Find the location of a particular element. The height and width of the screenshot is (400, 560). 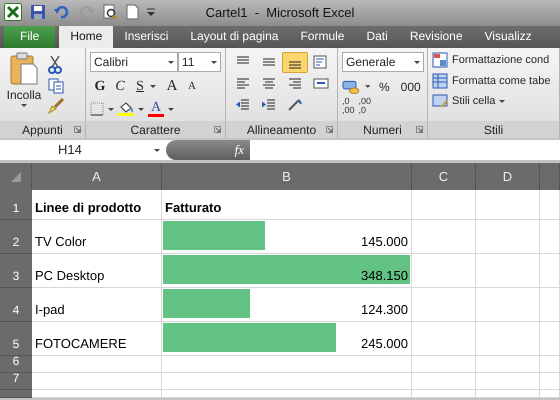

new-document-icon is located at coordinates (132, 12).